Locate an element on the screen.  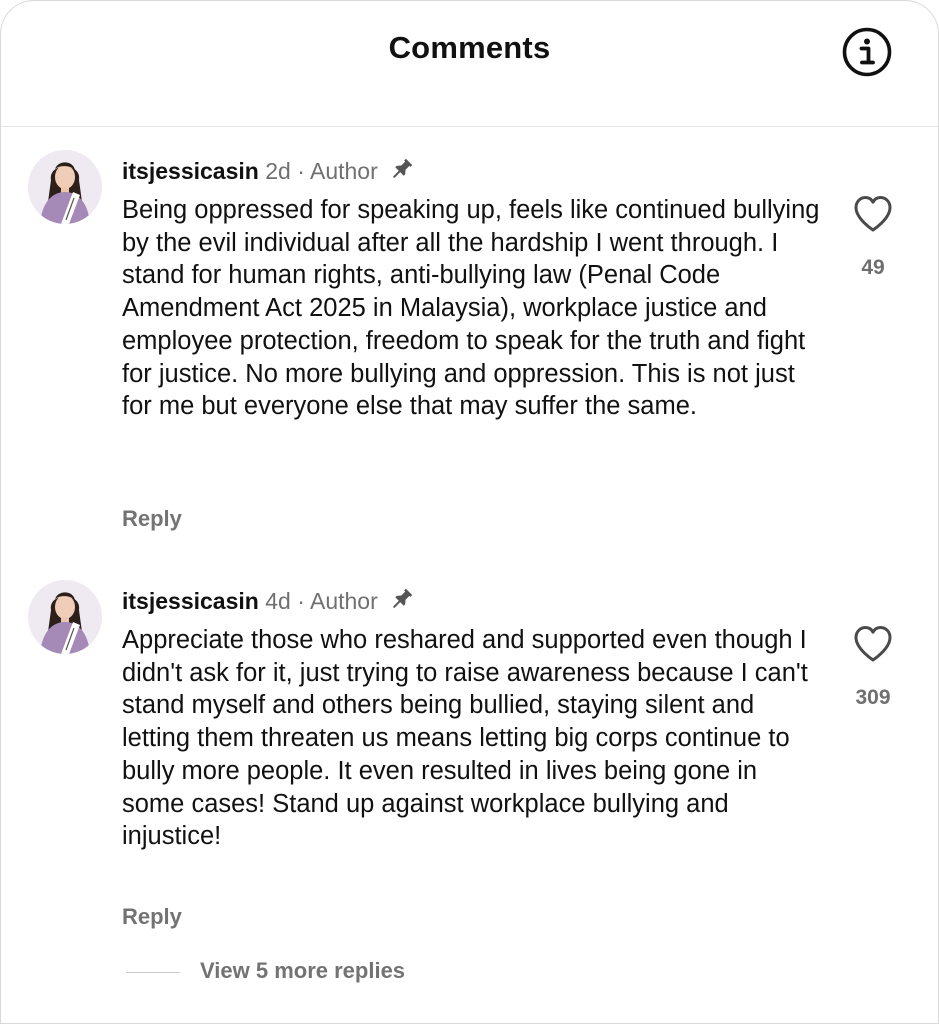
like-count: 309 is located at coordinates (873, 697).